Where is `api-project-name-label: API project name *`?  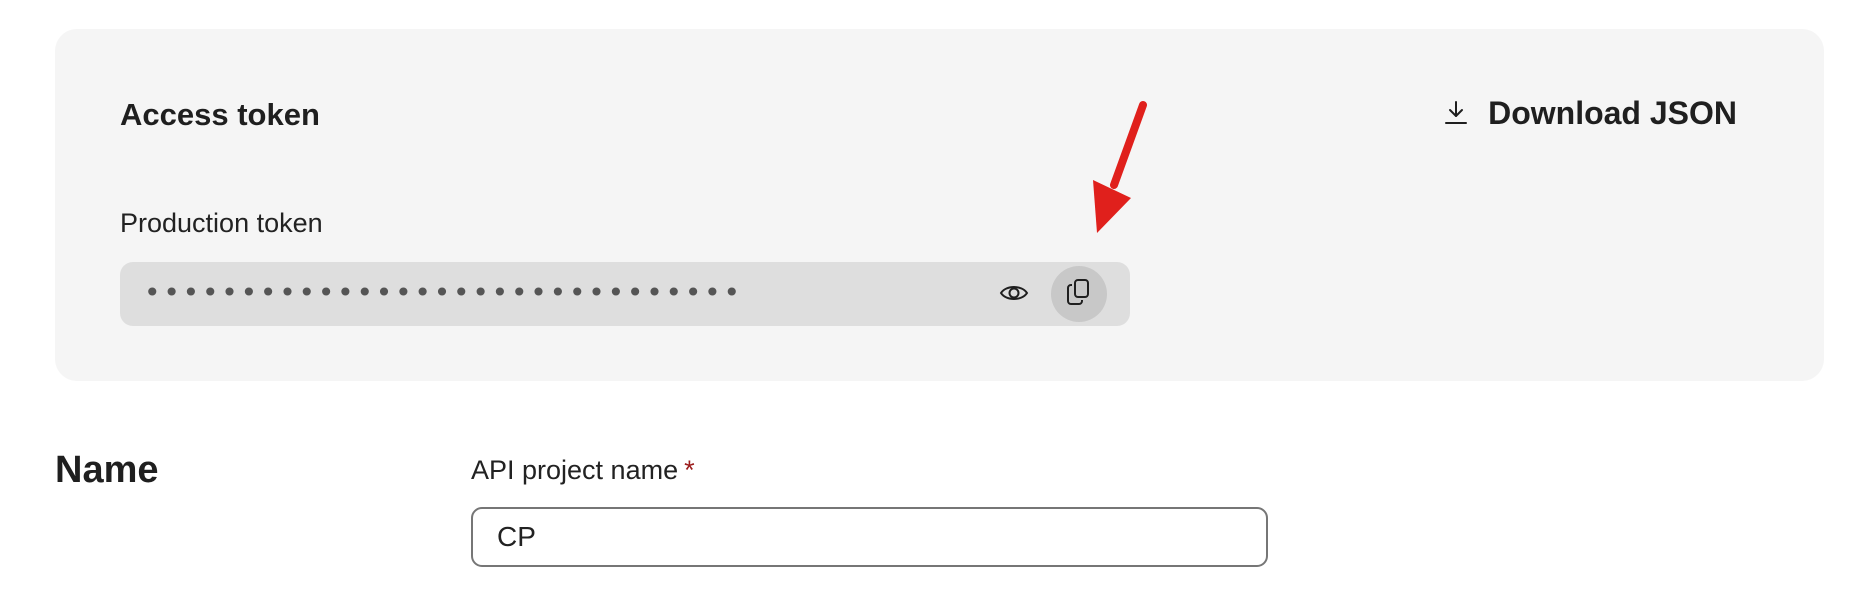
api-project-name-label: API project name * is located at coordinates (583, 470).